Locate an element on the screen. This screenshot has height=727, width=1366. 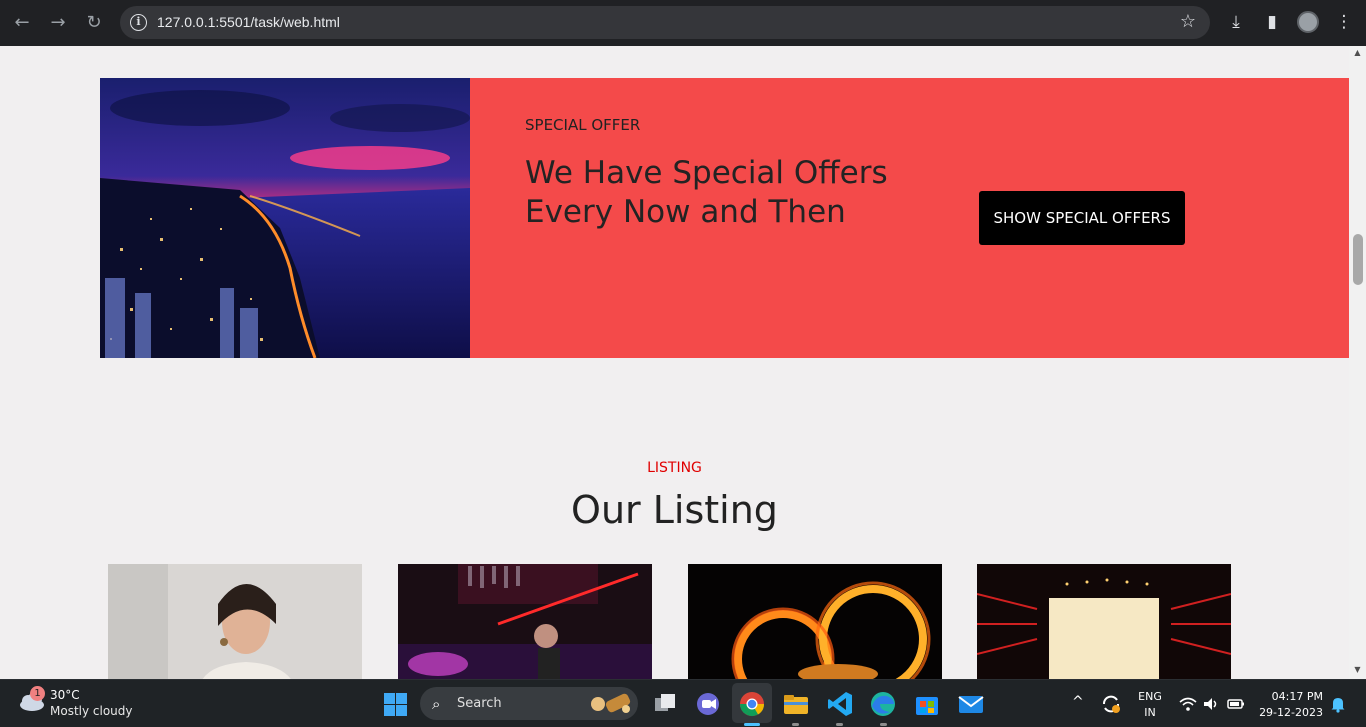
forward-icon: → is located at coordinates (58, 23).